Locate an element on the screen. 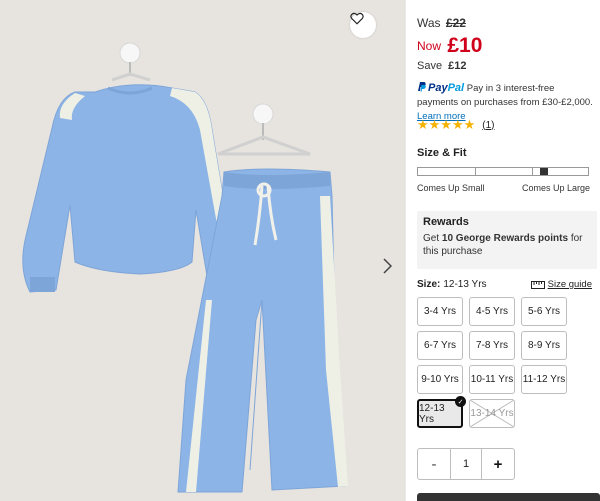 The height and width of the screenshot is (501, 600). size-option-label: 5-6 Yrs is located at coordinates (544, 311).